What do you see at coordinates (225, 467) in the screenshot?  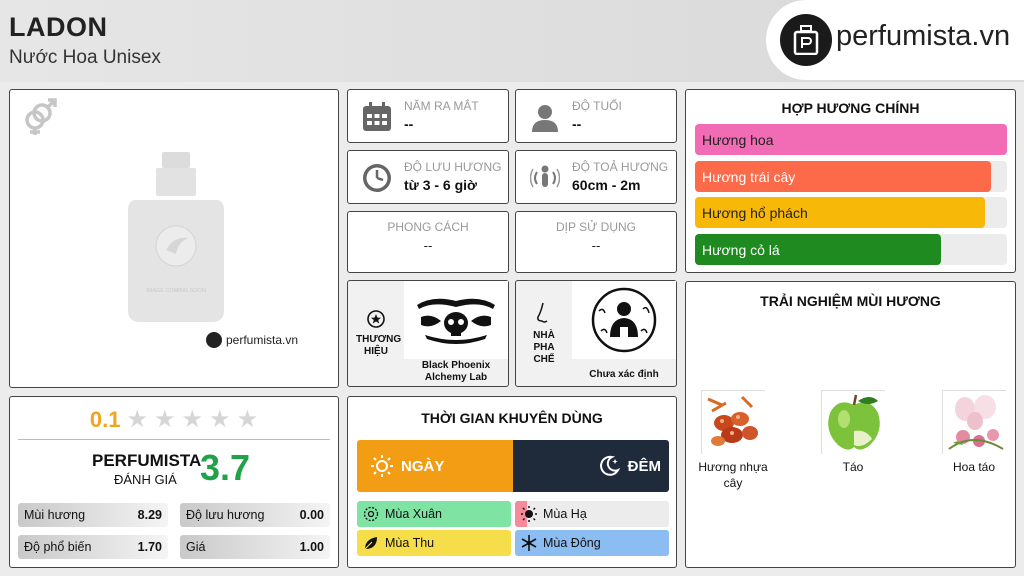 I see `perfumista-score: 3.7` at bounding box center [225, 467].